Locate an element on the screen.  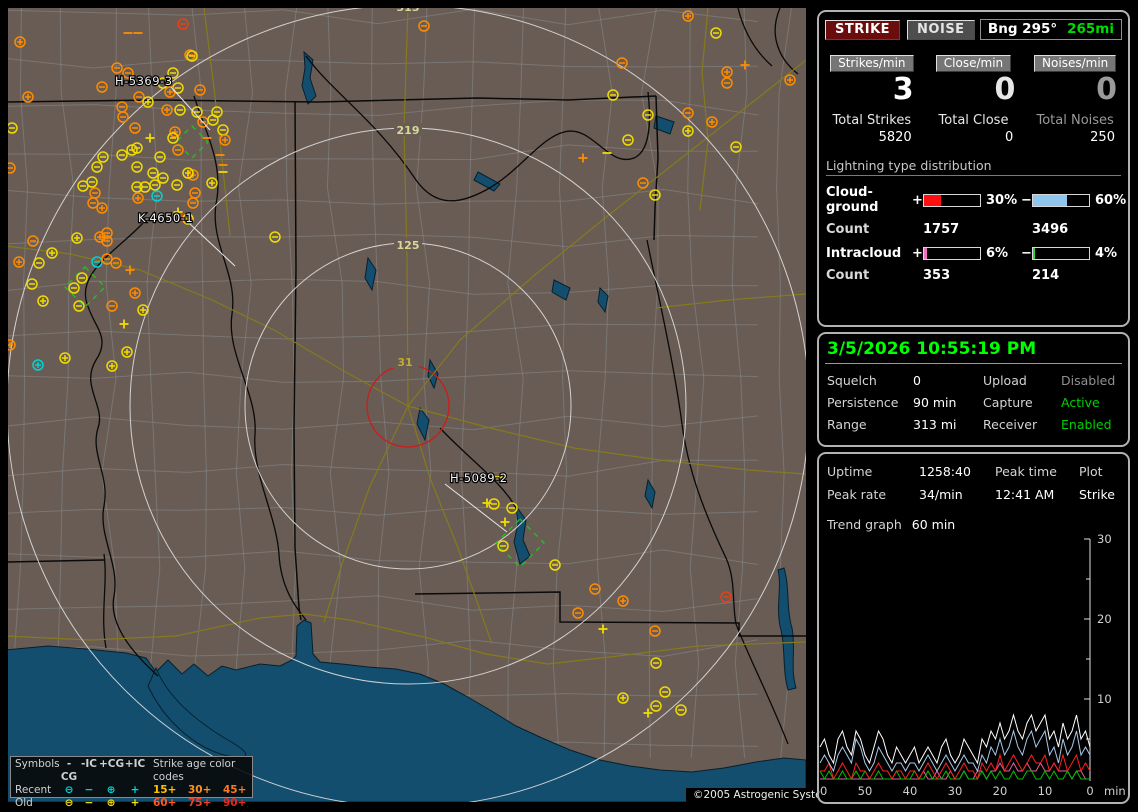
legend-row: Old ⊖ − ⊕ +60+ 75+ 90+ is located at coordinates (133, 803).